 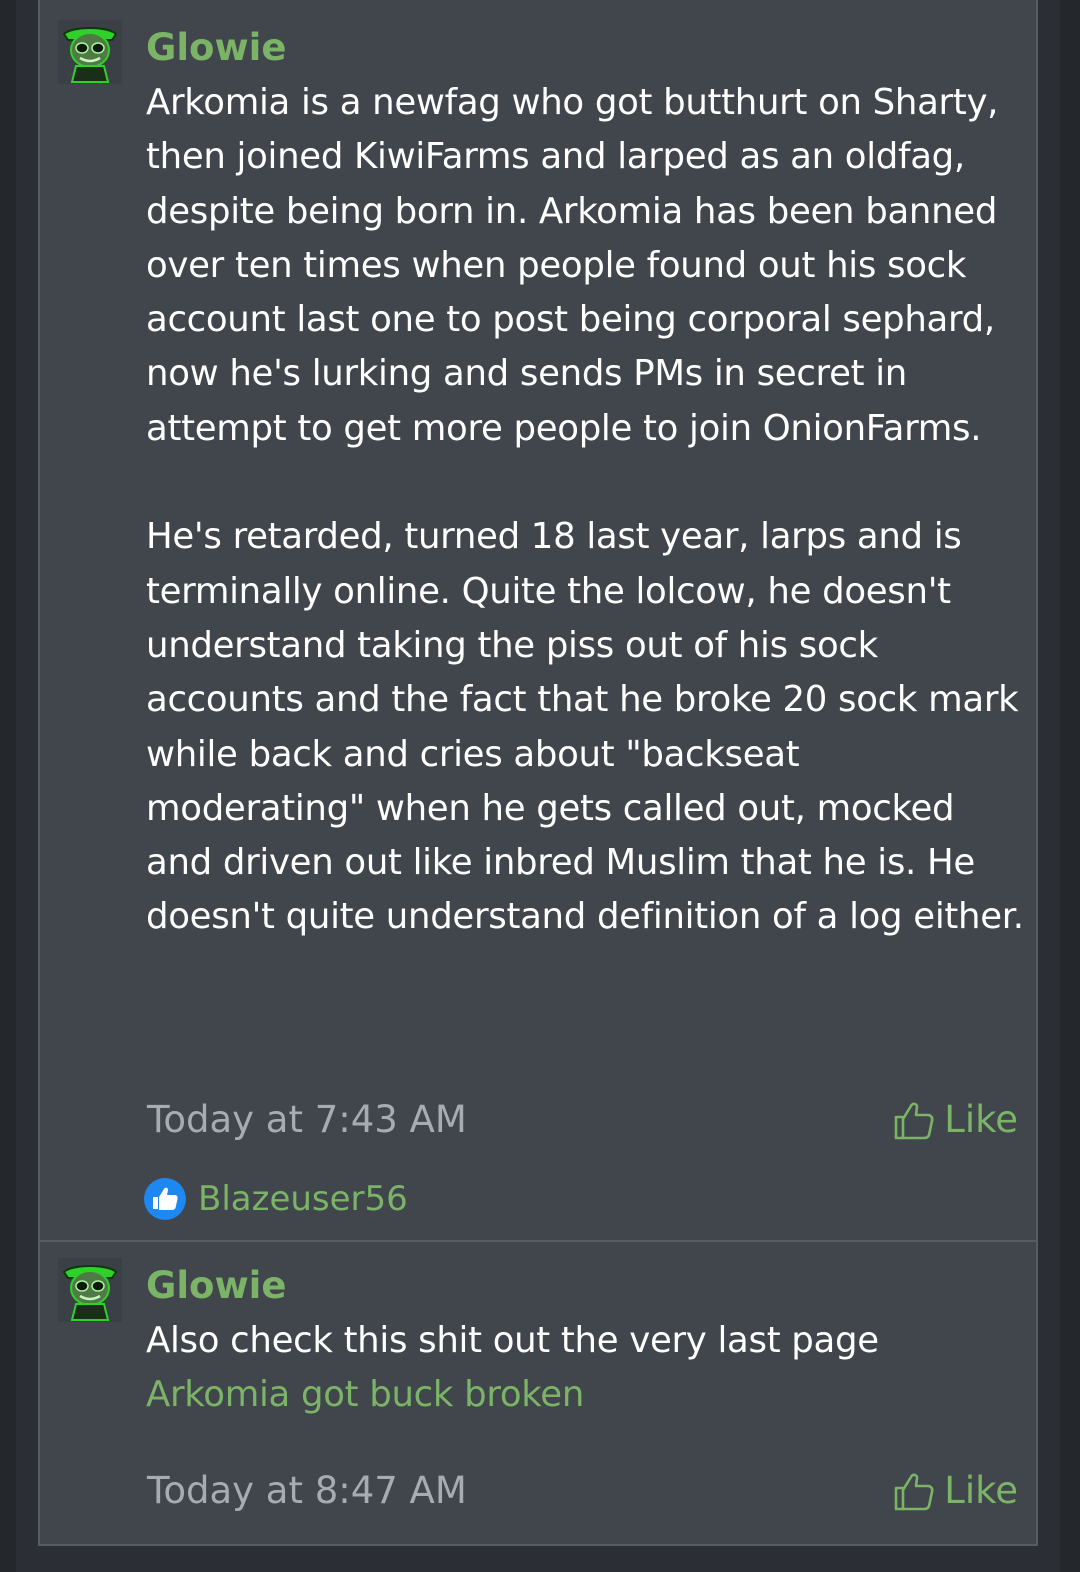 What do you see at coordinates (303, 1199) in the screenshot?
I see `liker-name: Blazeuser56` at bounding box center [303, 1199].